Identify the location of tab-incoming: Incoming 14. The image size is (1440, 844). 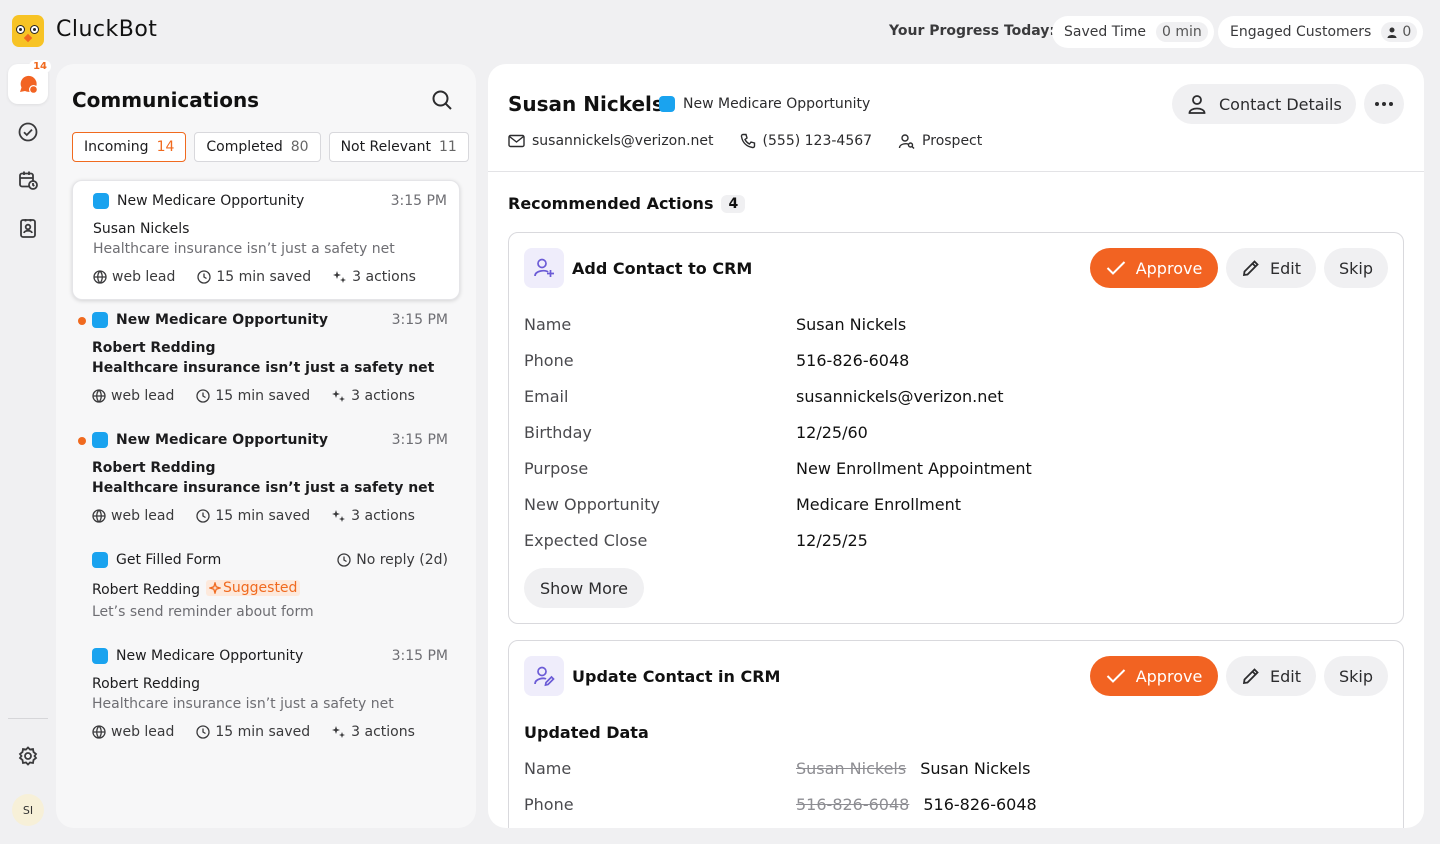
(129, 147).